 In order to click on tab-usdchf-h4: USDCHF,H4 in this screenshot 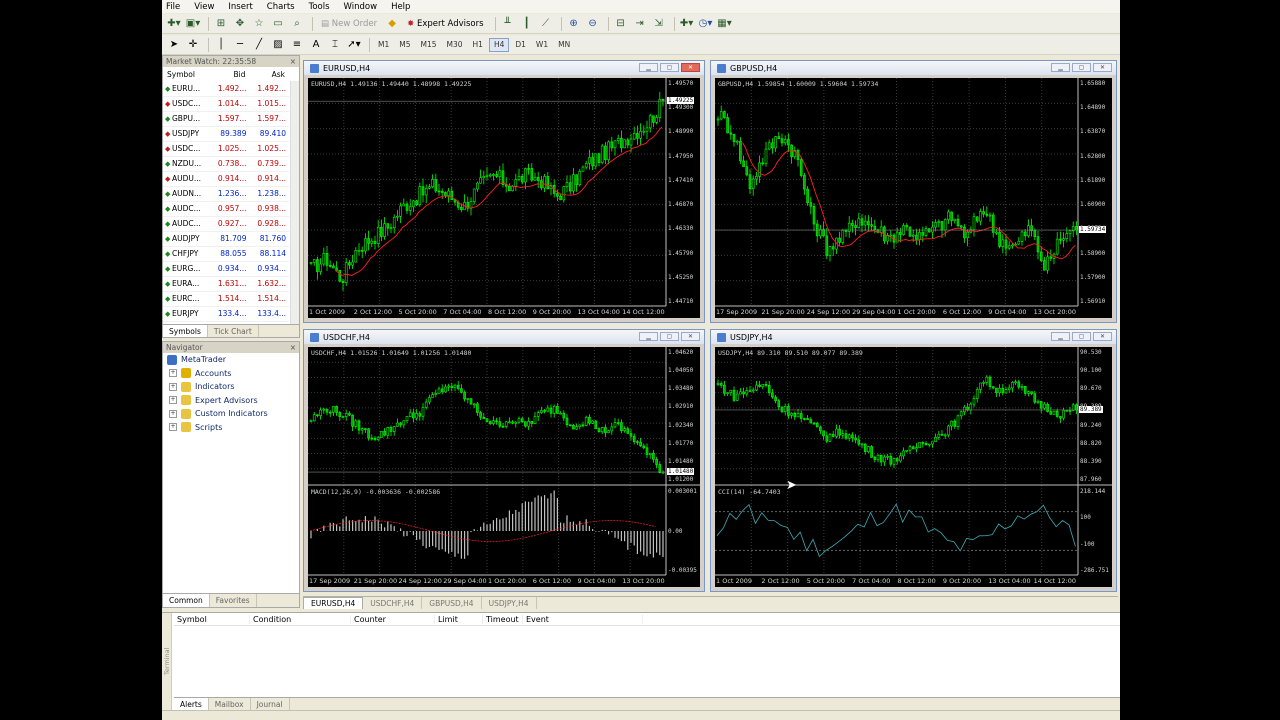, I will do `click(393, 603)`.